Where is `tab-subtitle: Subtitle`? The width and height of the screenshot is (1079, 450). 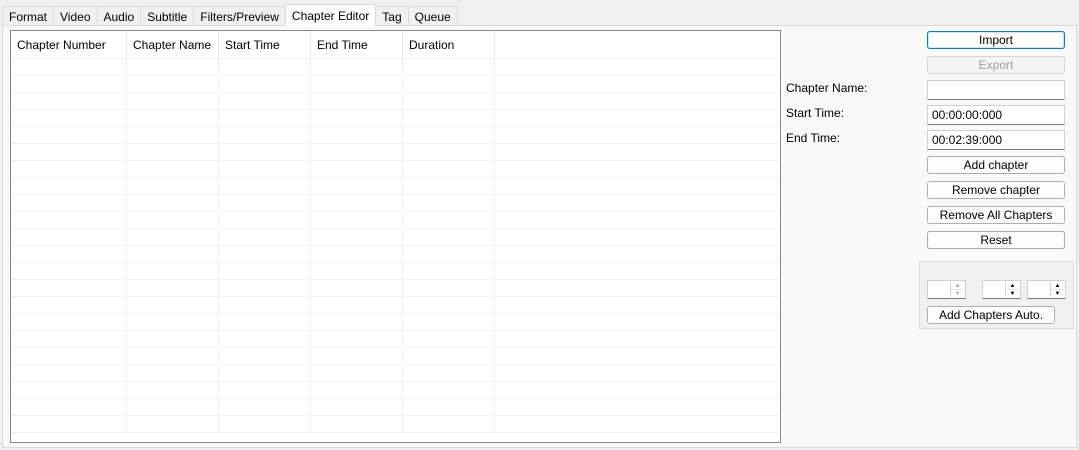 tab-subtitle: Subtitle is located at coordinates (167, 16).